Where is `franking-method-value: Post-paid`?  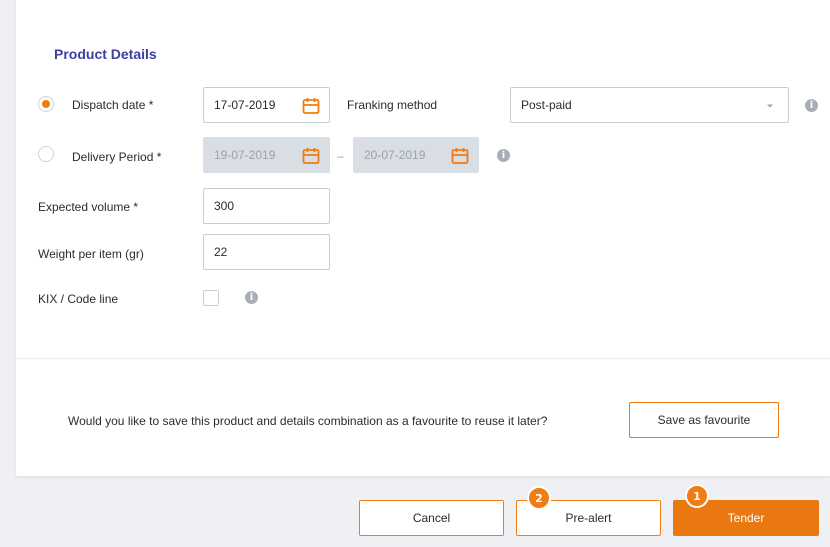 franking-method-value: Post-paid is located at coordinates (546, 105).